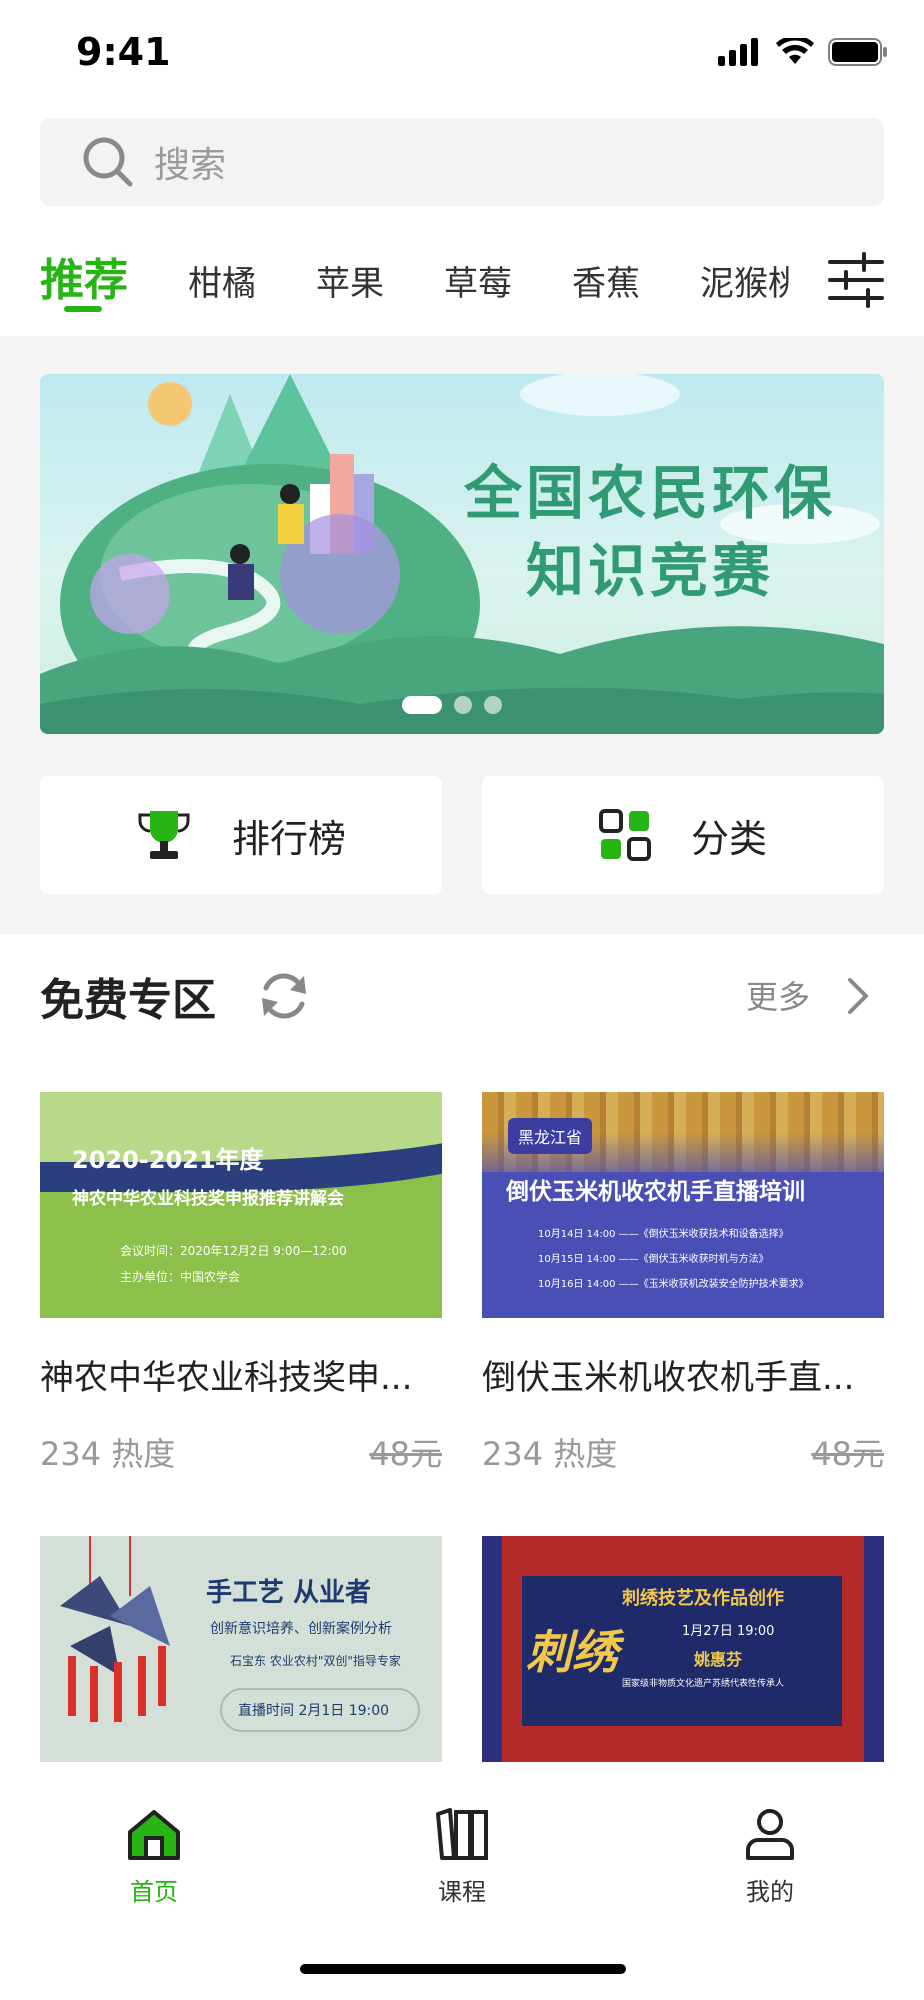  I want to click on cover-text: 直播时间 2月1日 19:00, so click(320, 1710).